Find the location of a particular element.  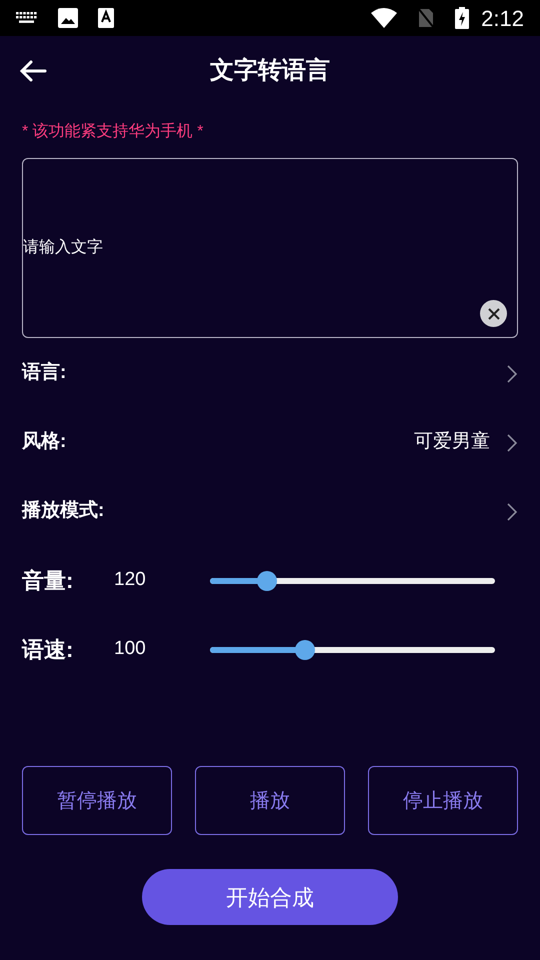

playback-button: 播放 is located at coordinates (270, 800).